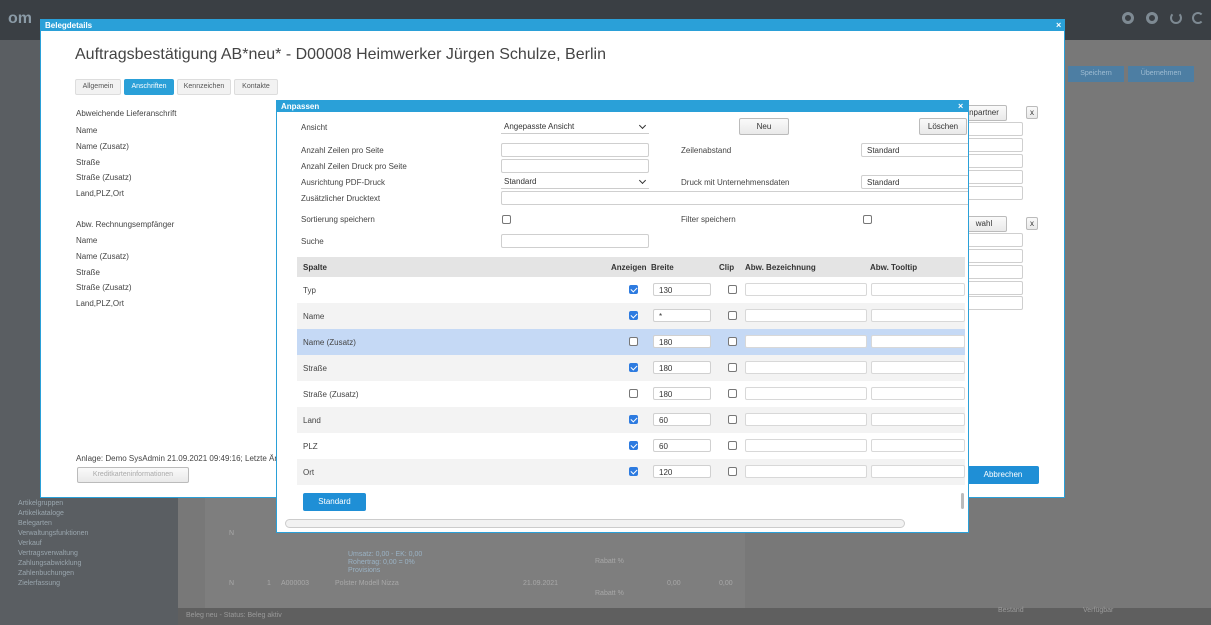 The image size is (1211, 625). What do you see at coordinates (1003, 475) in the screenshot?
I see `abbrechen-button: Abbrechen` at bounding box center [1003, 475].